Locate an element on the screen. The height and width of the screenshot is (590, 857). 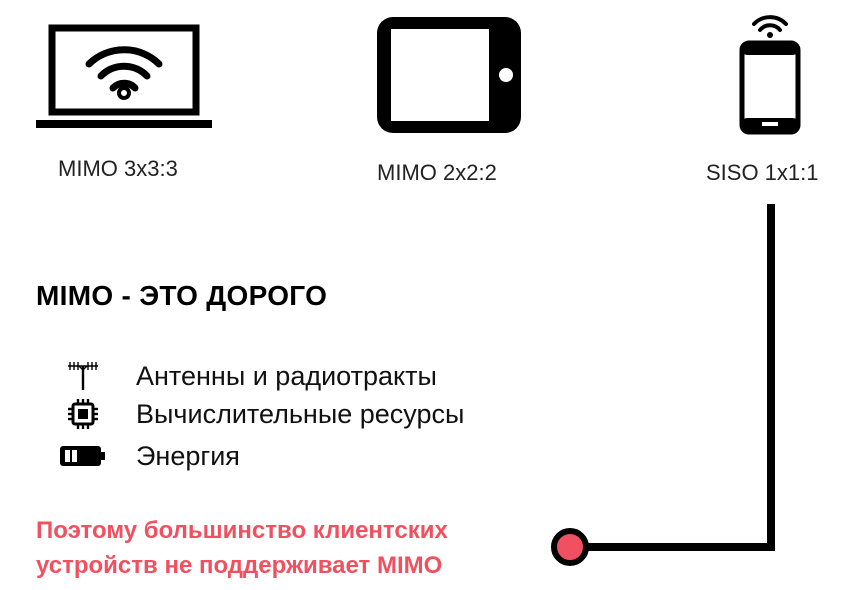
cost-label-energy: Энергия is located at coordinates (188, 455).